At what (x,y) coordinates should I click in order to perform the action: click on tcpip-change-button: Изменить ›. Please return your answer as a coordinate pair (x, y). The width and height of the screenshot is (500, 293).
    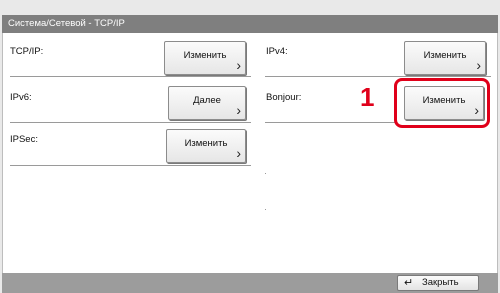
    Looking at the image, I should click on (205, 58).